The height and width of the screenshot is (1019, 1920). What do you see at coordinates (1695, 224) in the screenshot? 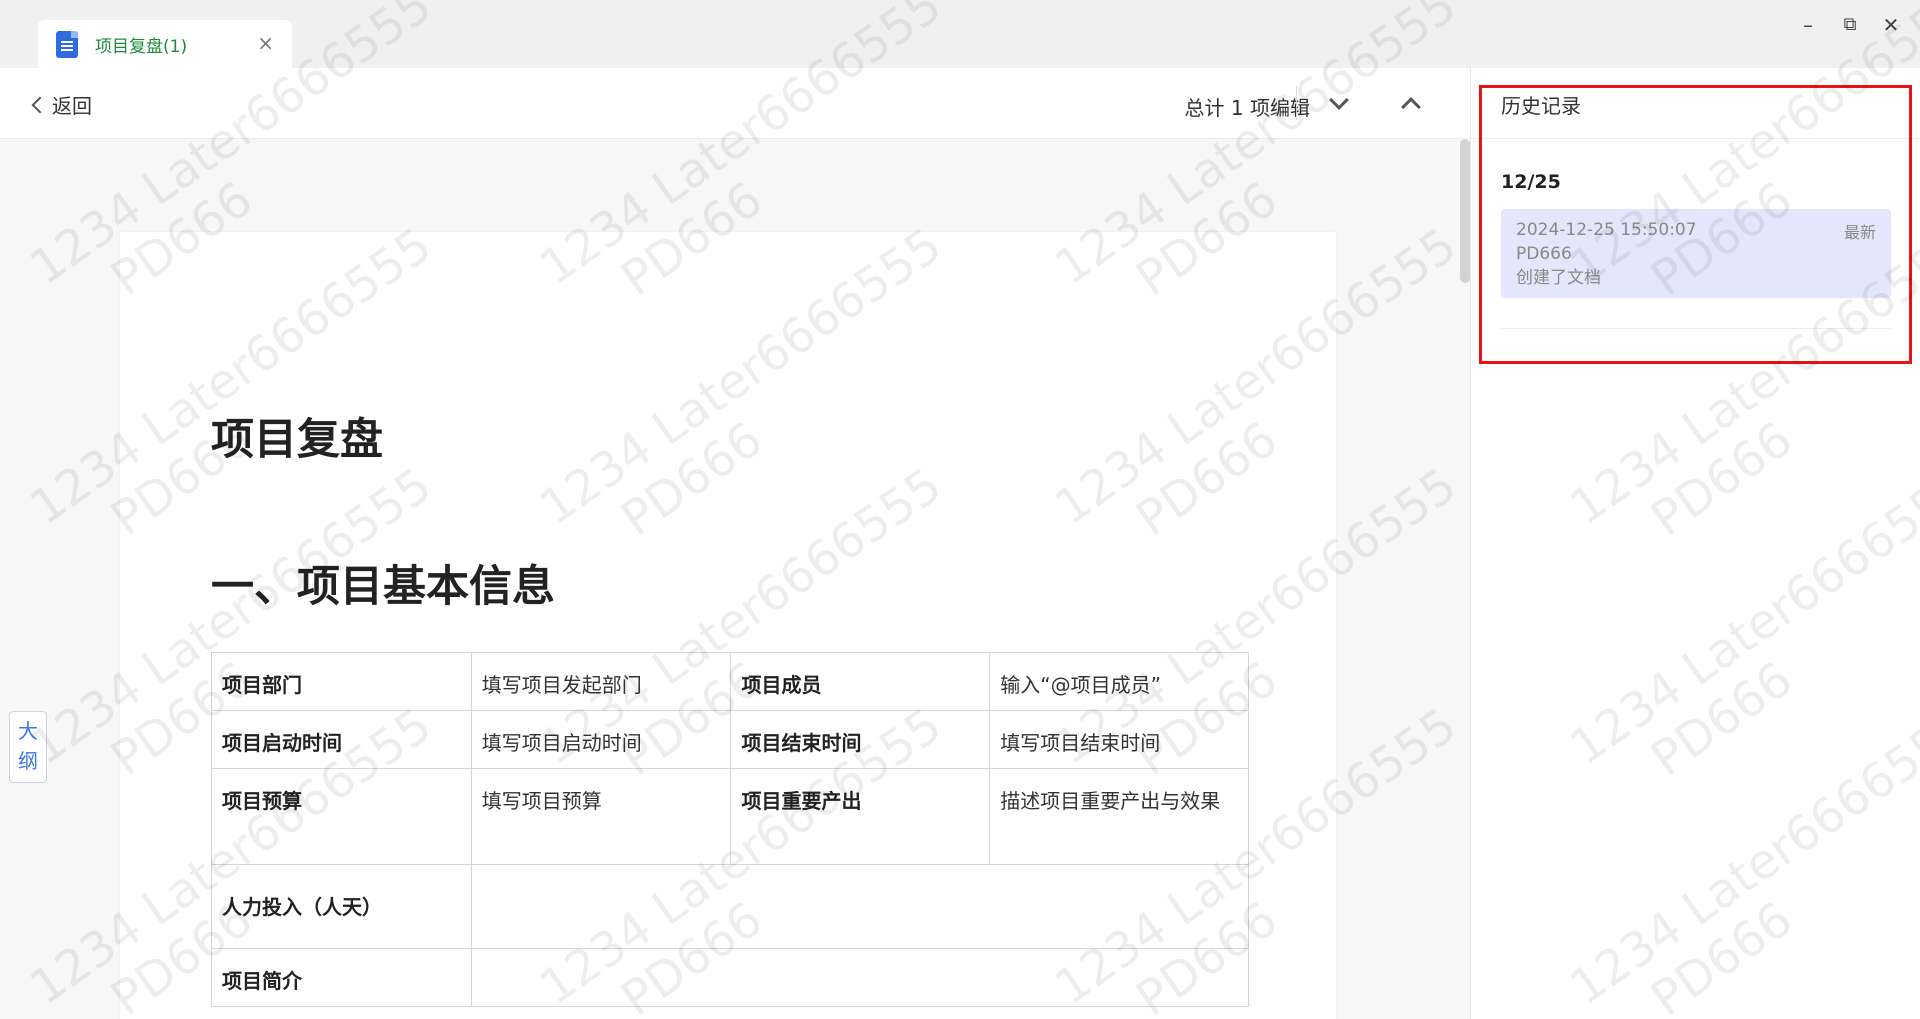
I see `highlight-box` at bounding box center [1695, 224].